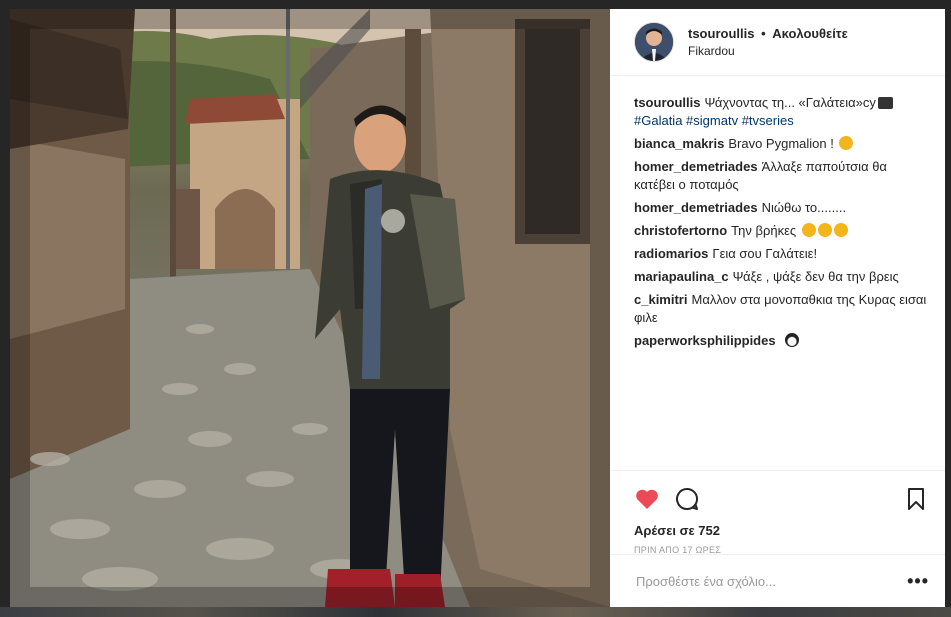 The height and width of the screenshot is (617, 951). I want to click on comment-username: bianca_makris, so click(679, 143).